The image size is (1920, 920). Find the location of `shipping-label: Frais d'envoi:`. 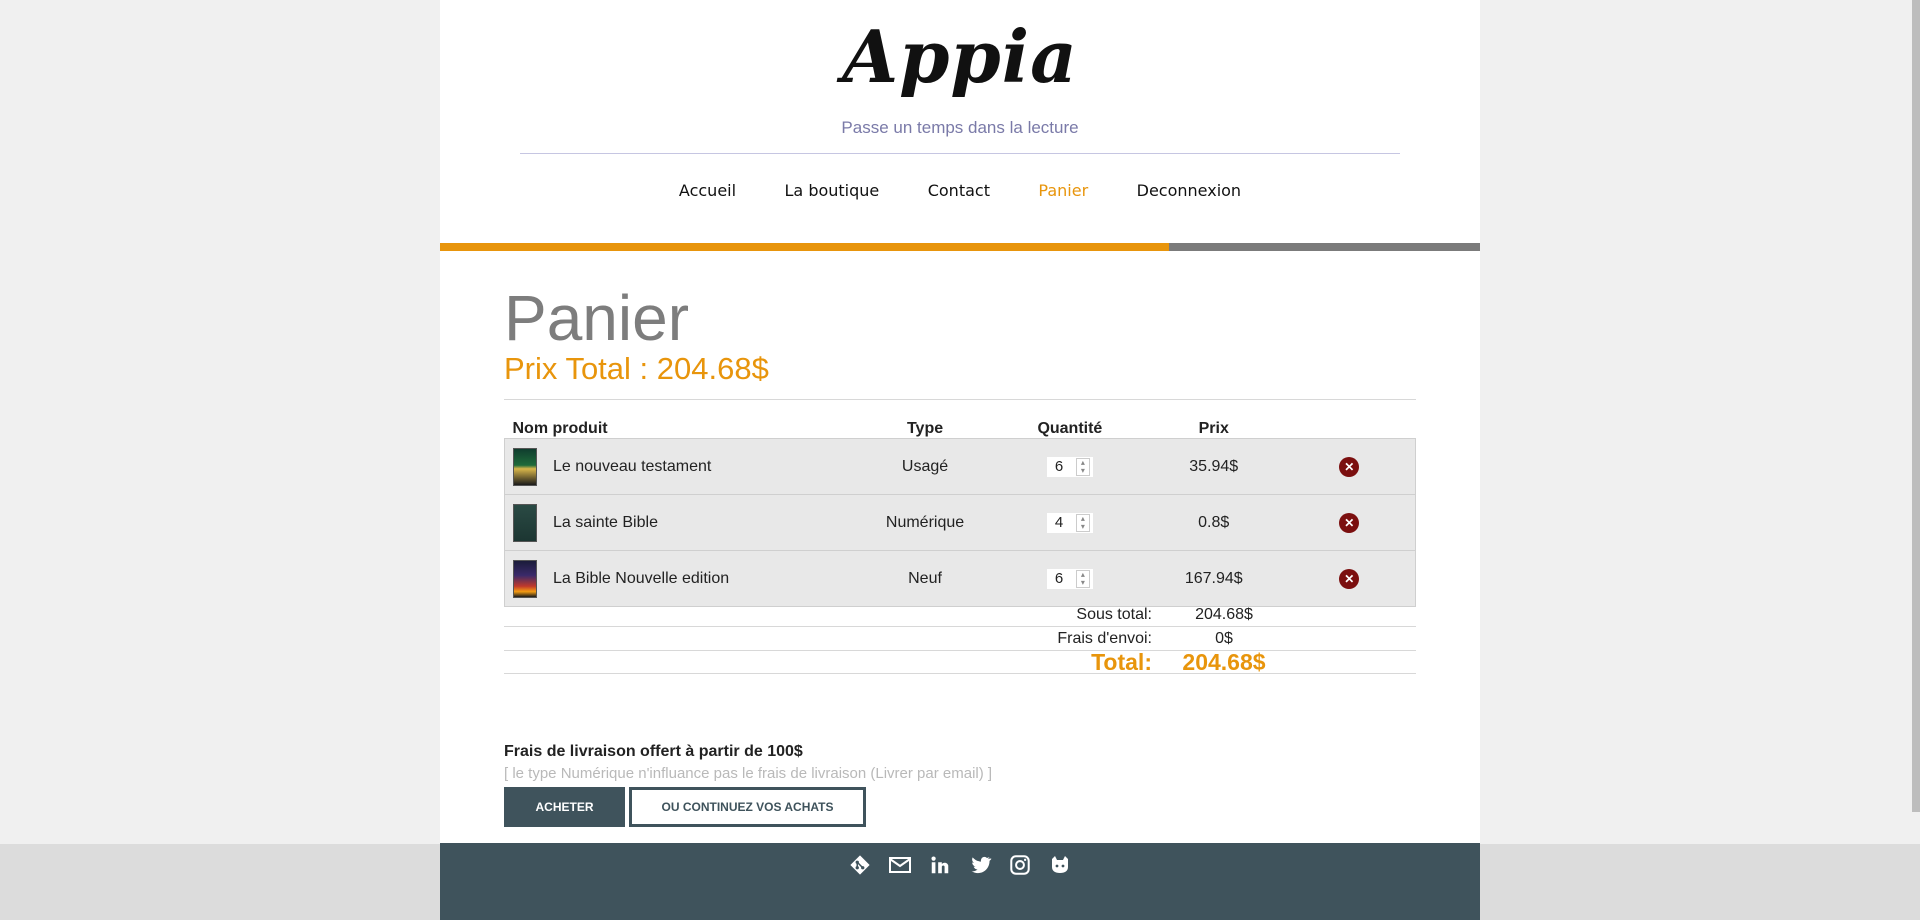

shipping-label: Frais d'envoi: is located at coordinates (1104, 638).